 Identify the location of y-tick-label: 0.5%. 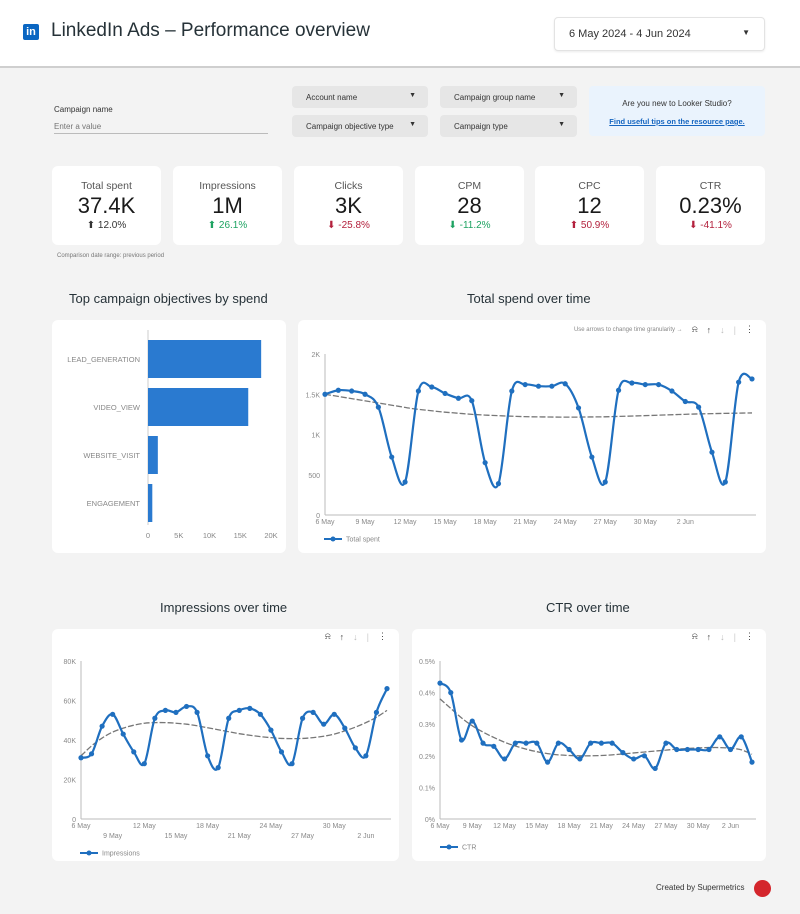
(427, 662).